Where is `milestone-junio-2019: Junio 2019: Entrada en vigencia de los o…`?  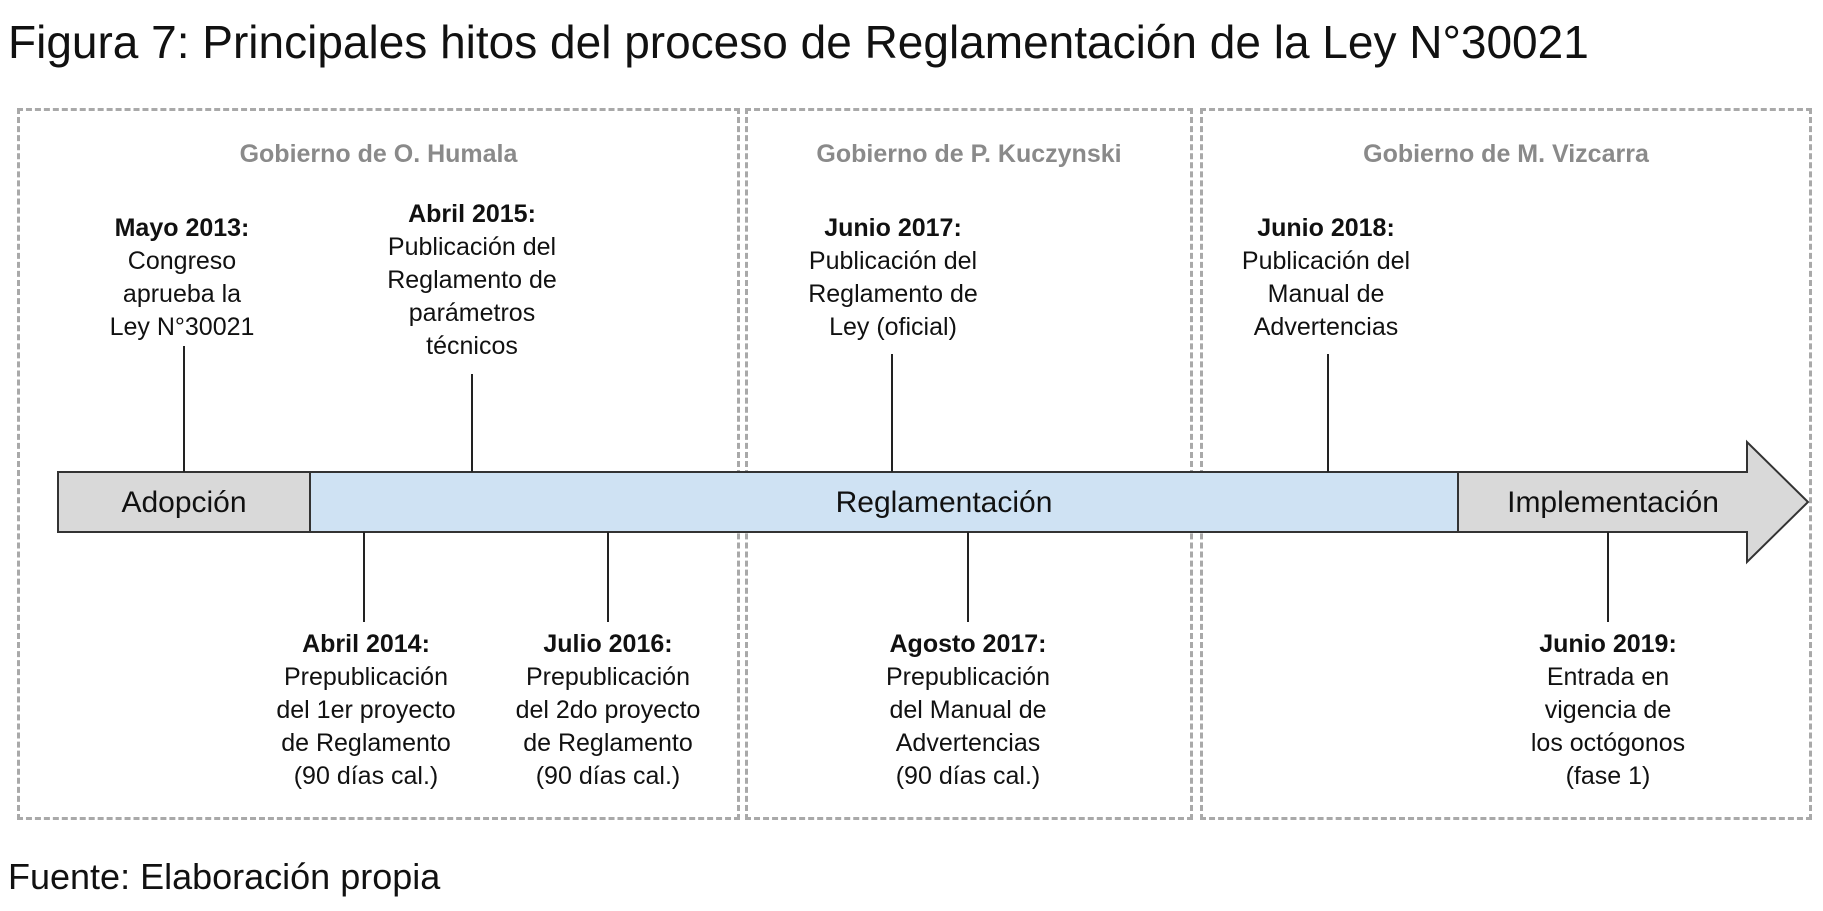
milestone-junio-2019: Junio 2019: Entrada en vigencia de los o… is located at coordinates (1608, 710).